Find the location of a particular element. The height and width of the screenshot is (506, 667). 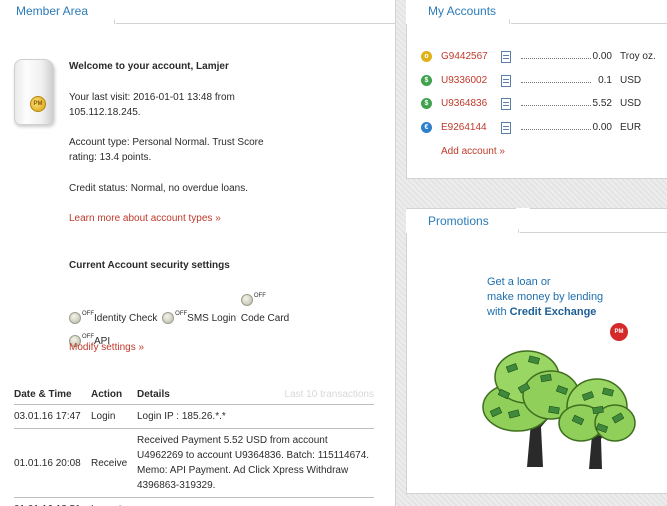

account-currency: EUR is located at coordinates (631, 127).